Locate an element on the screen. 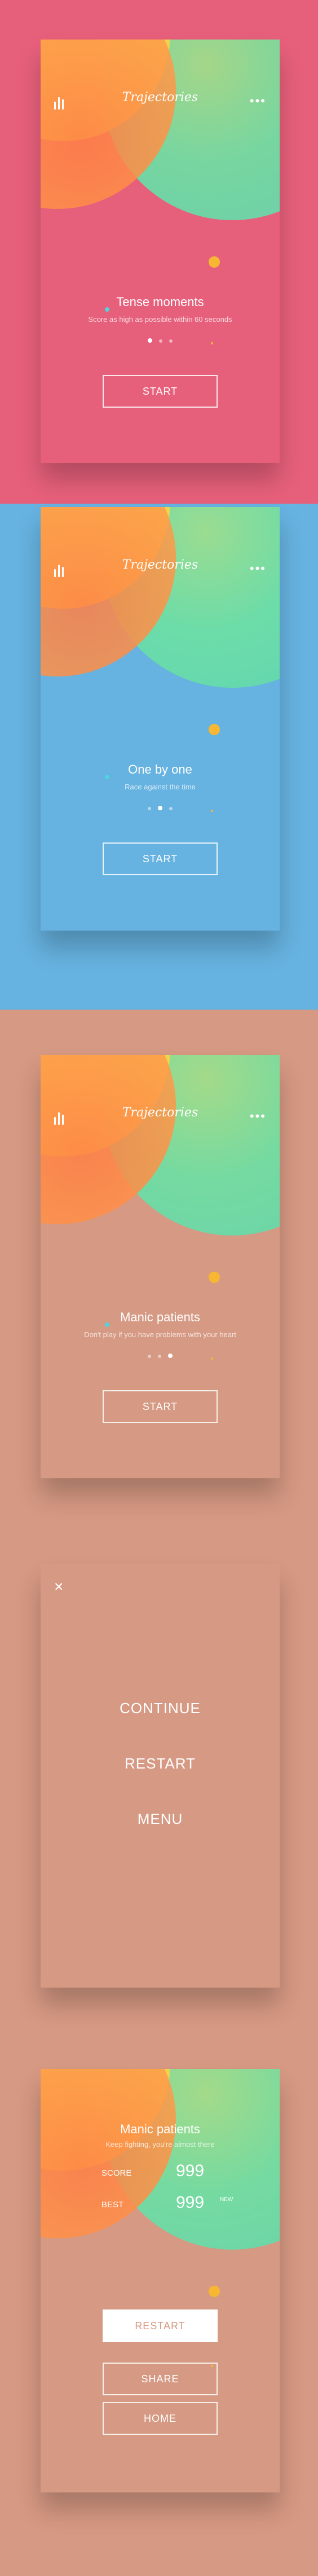 Image resolution: width=318 pixels, height=2576 pixels. score-label: SCORE is located at coordinates (116, 2173).